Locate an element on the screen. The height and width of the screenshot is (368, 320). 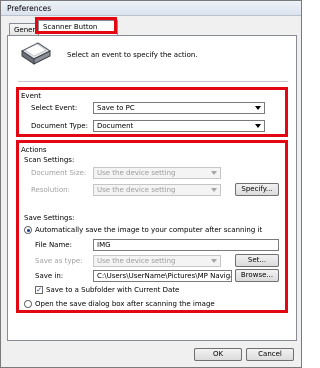
document-type-label: Document Type: is located at coordinates (59, 126).